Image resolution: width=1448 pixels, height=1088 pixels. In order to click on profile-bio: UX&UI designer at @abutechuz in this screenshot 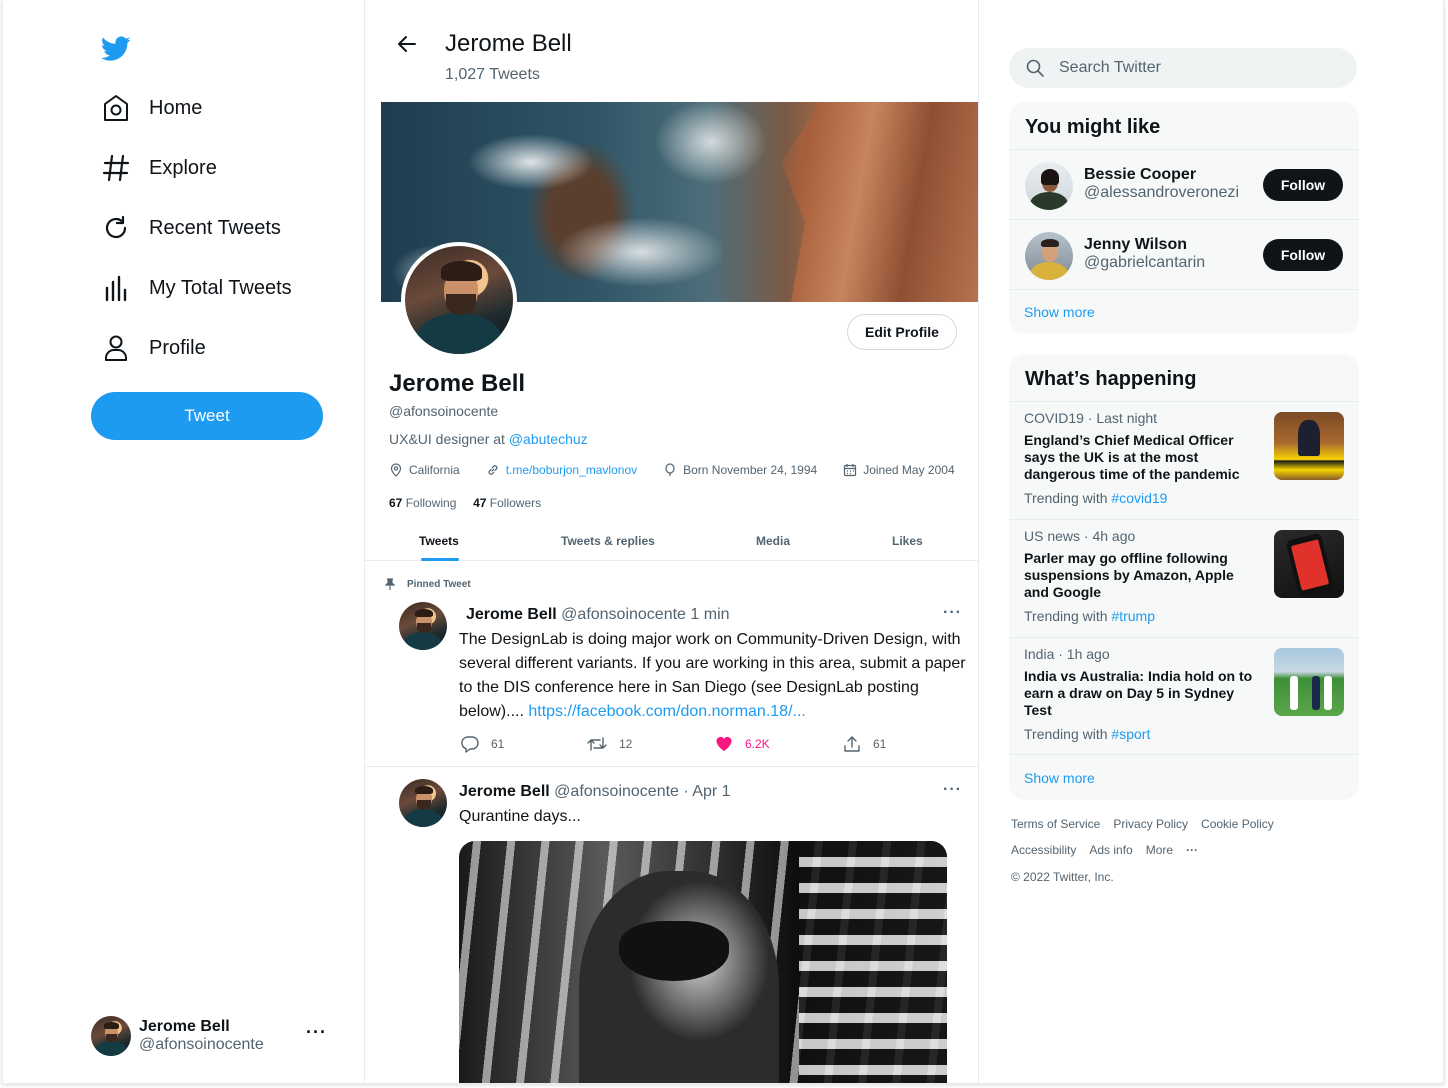, I will do `click(488, 439)`.